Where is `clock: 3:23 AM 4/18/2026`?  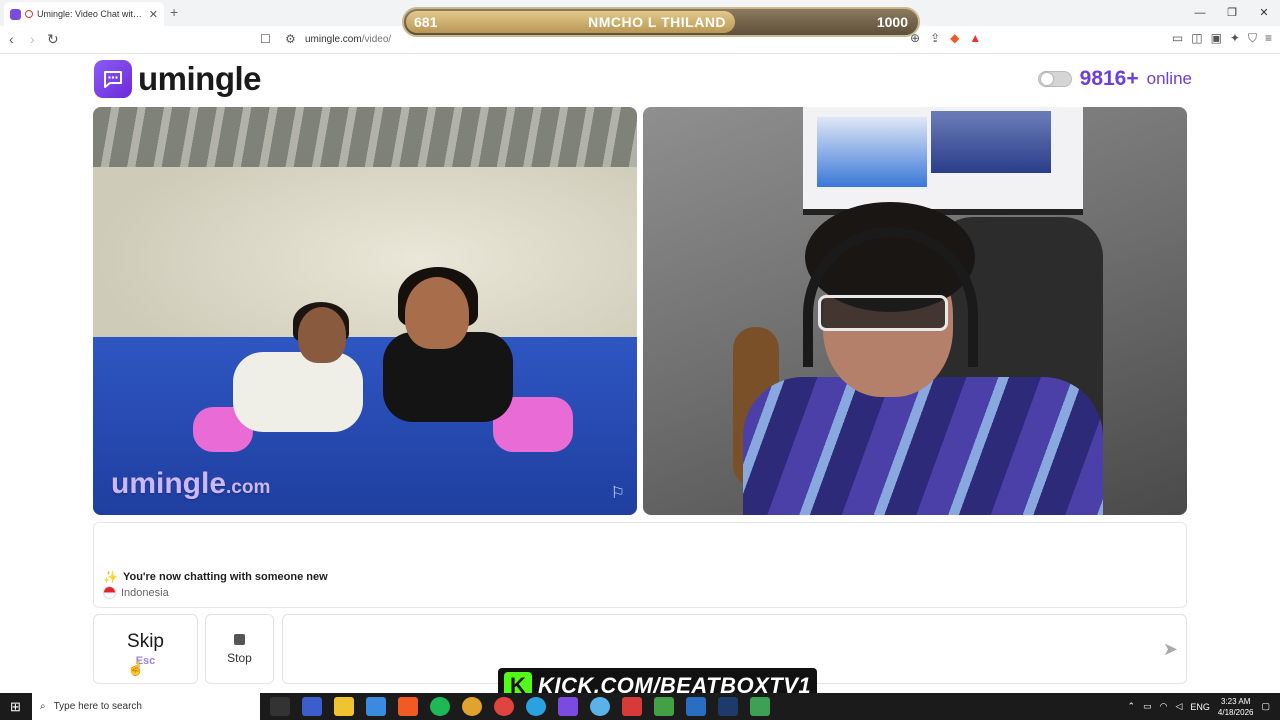 clock: 3:23 AM 4/18/2026 is located at coordinates (1236, 707).